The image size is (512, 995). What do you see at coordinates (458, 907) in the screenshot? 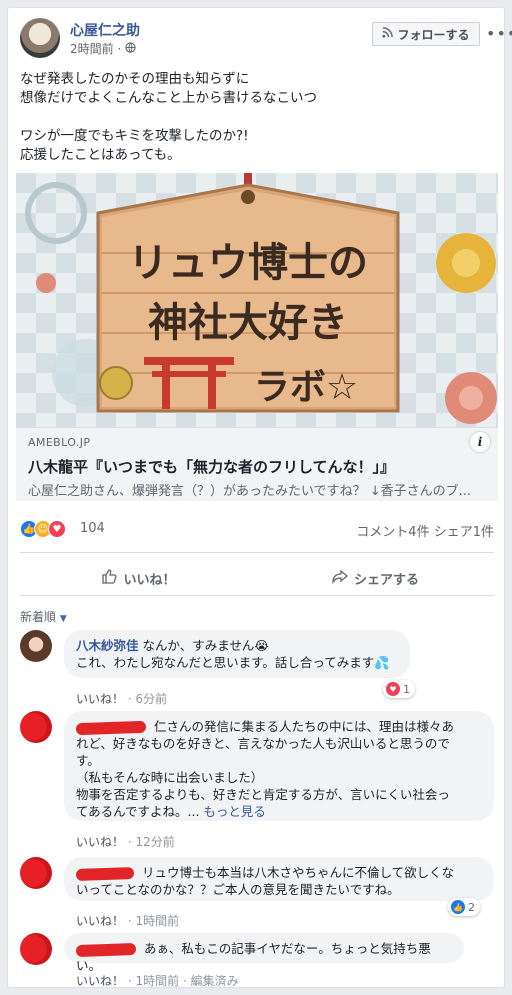
I see `like-reaction-icon: 👍` at bounding box center [458, 907].